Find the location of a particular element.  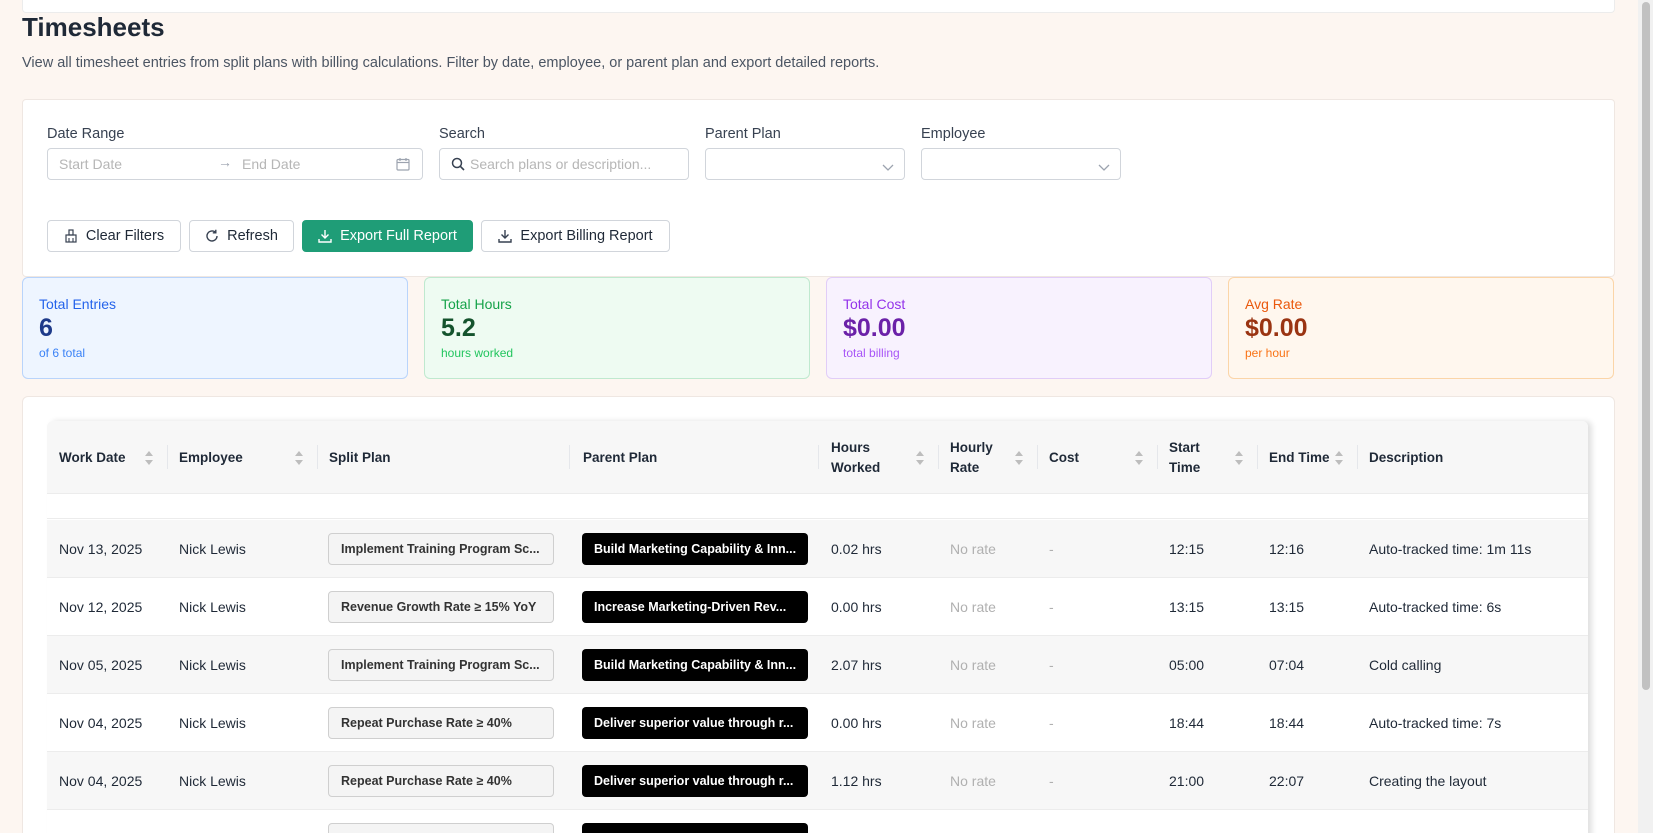

cell-start-time: 13:15 is located at coordinates (1187, 607).